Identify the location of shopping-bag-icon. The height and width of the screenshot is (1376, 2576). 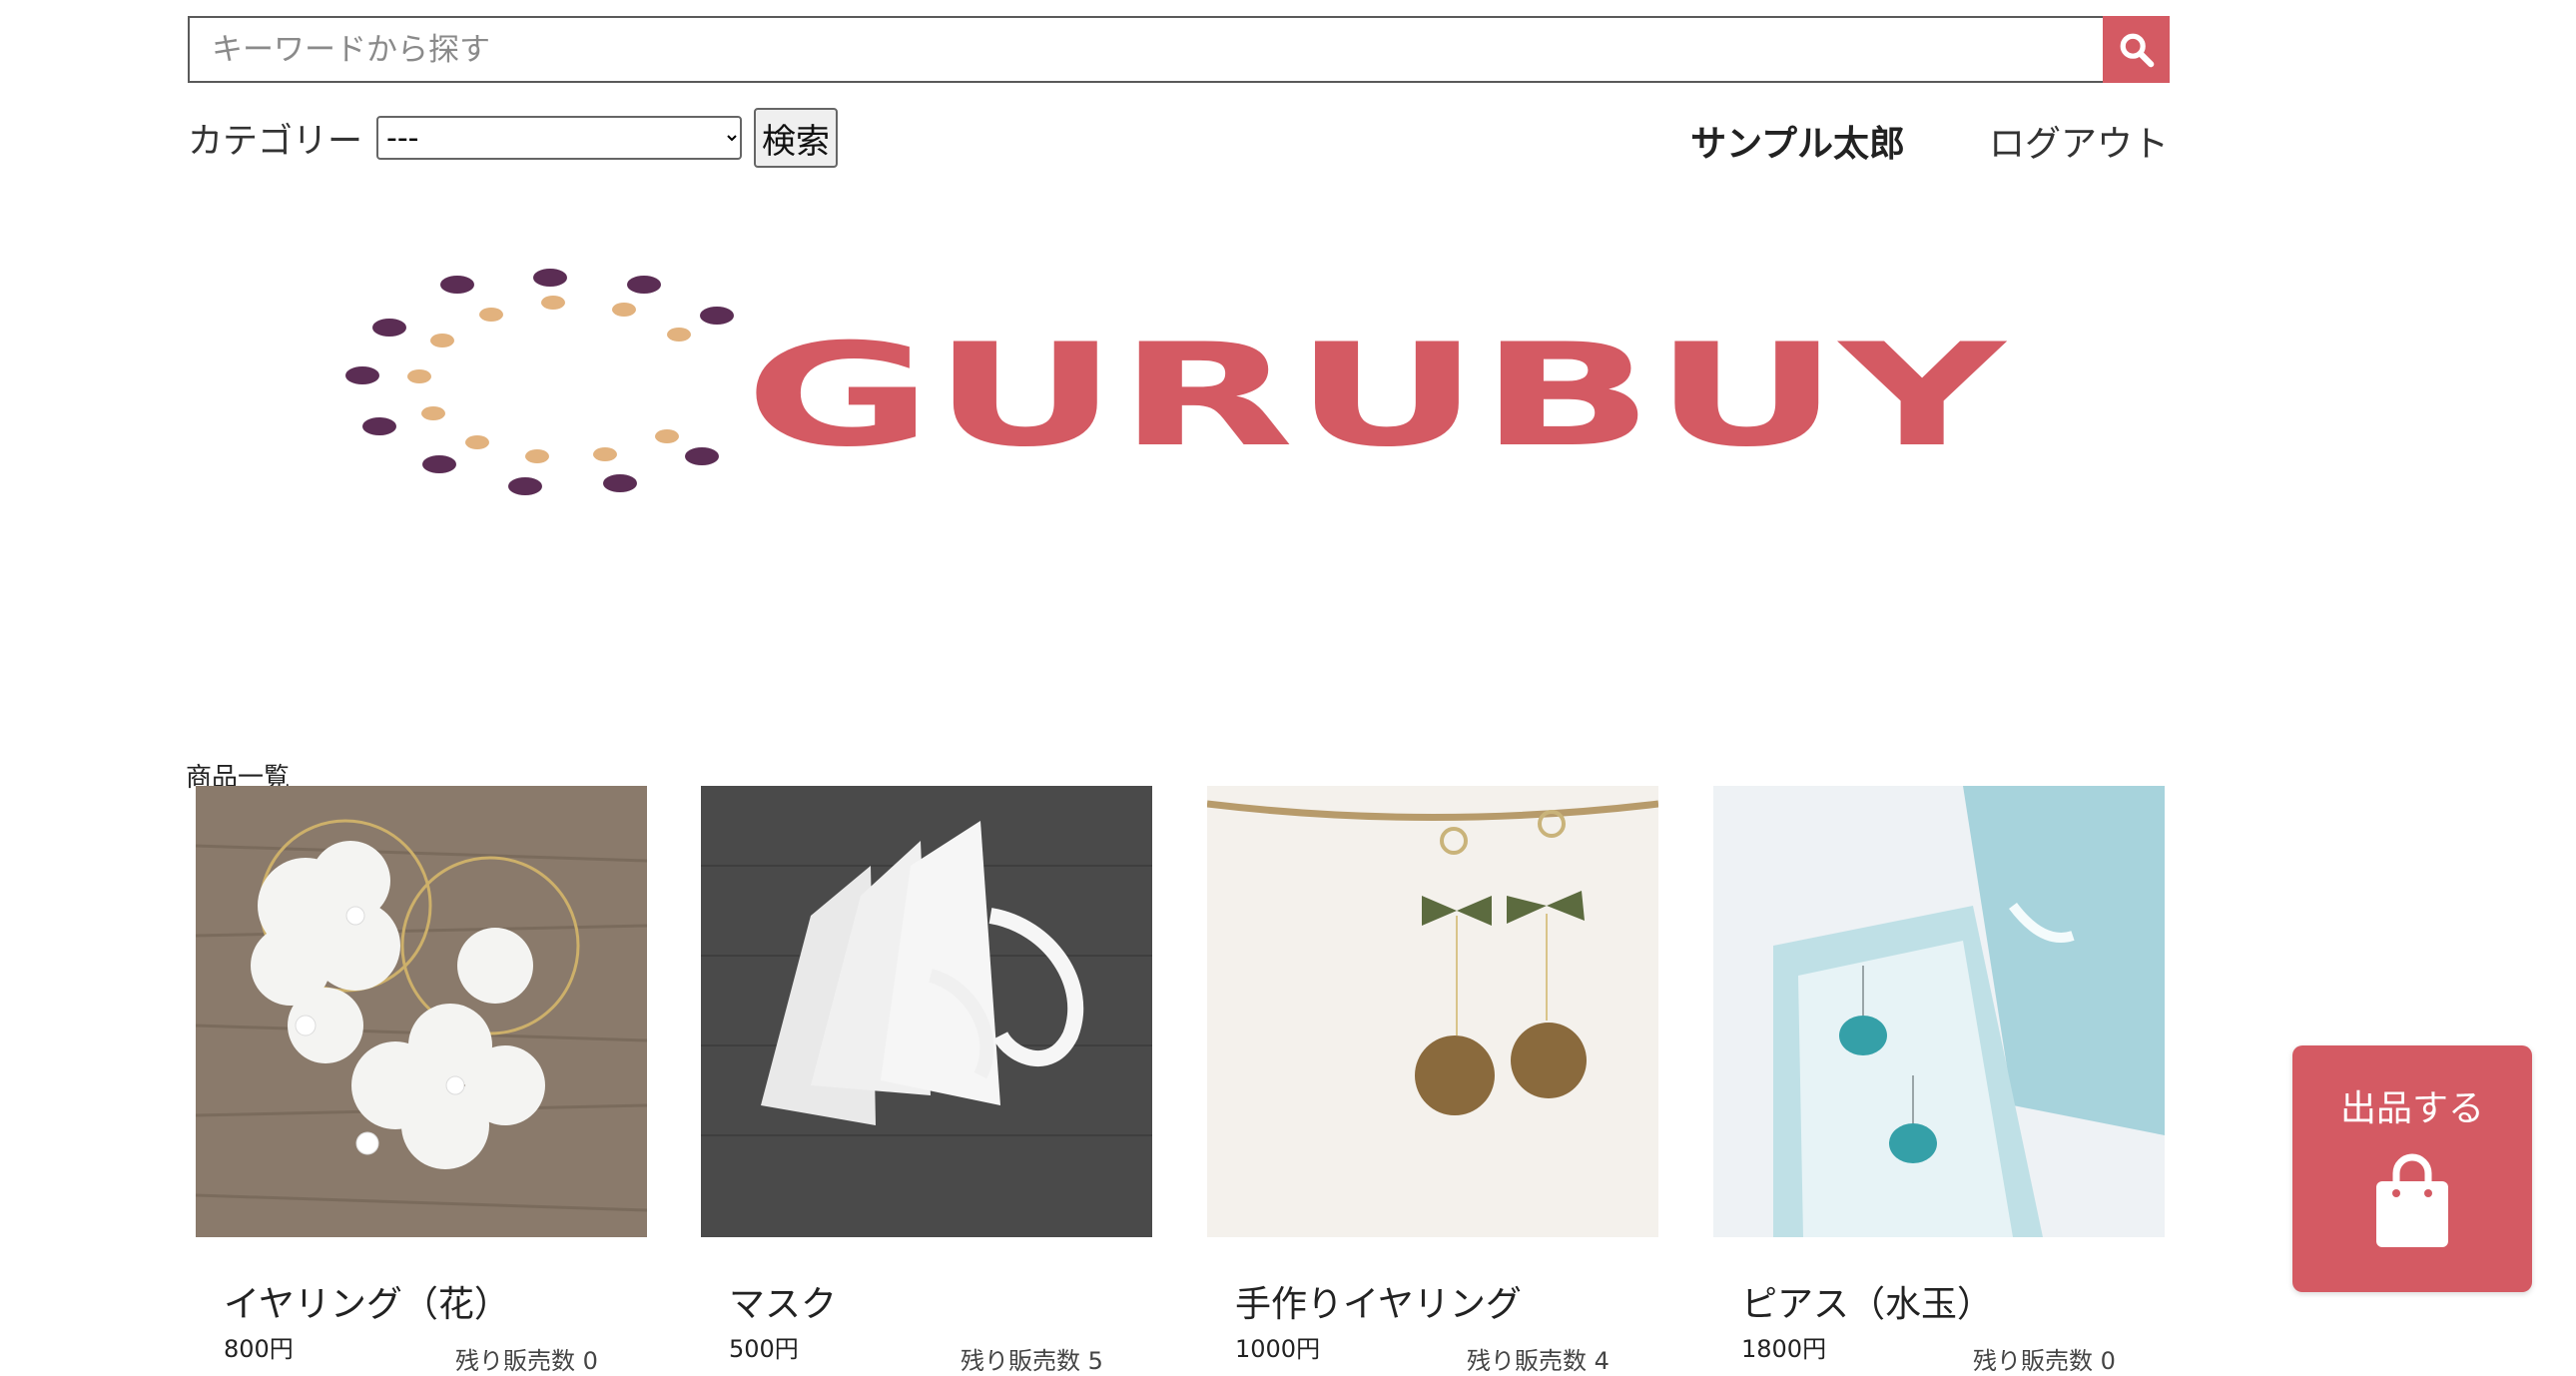
(2412, 1200).